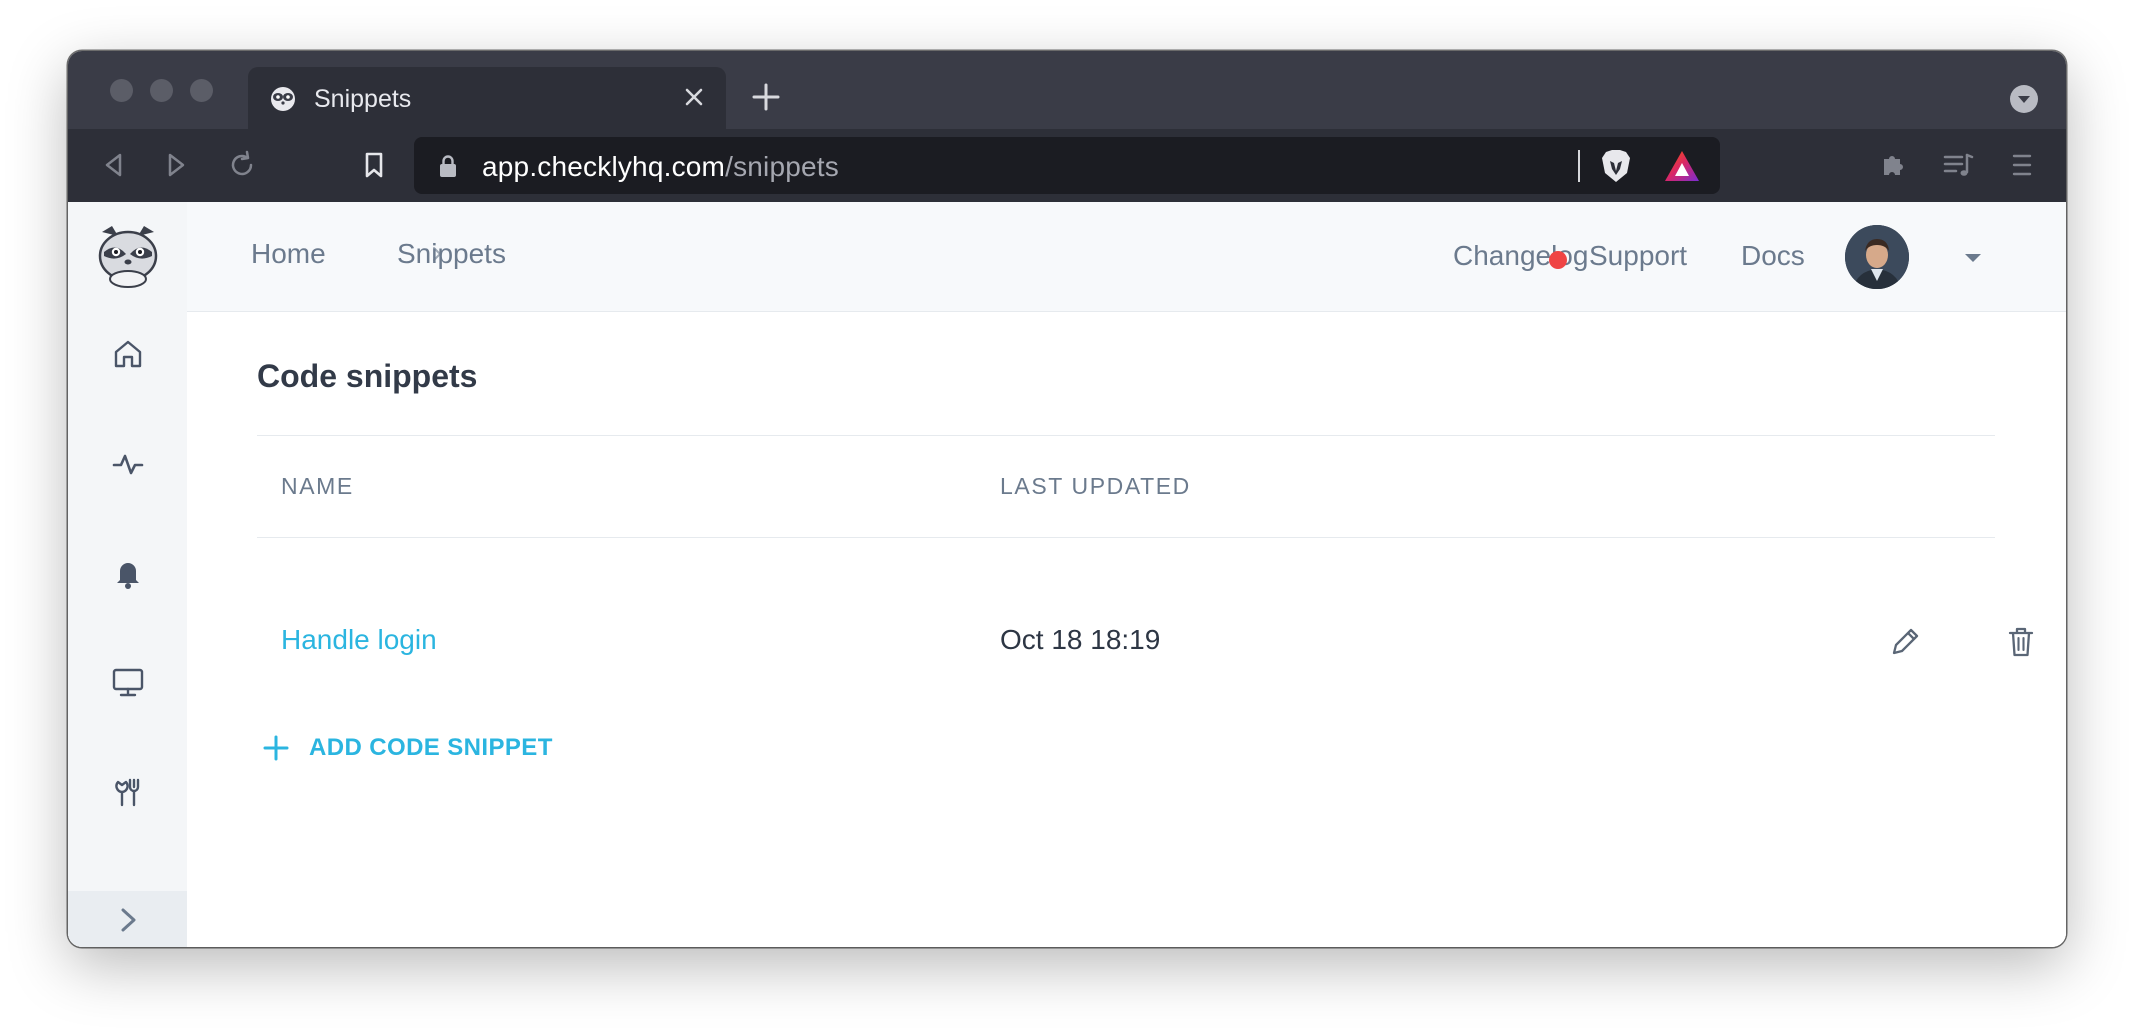 Image resolution: width=2134 pixels, height=1032 pixels. What do you see at coordinates (128, 354) in the screenshot?
I see `home-icon` at bounding box center [128, 354].